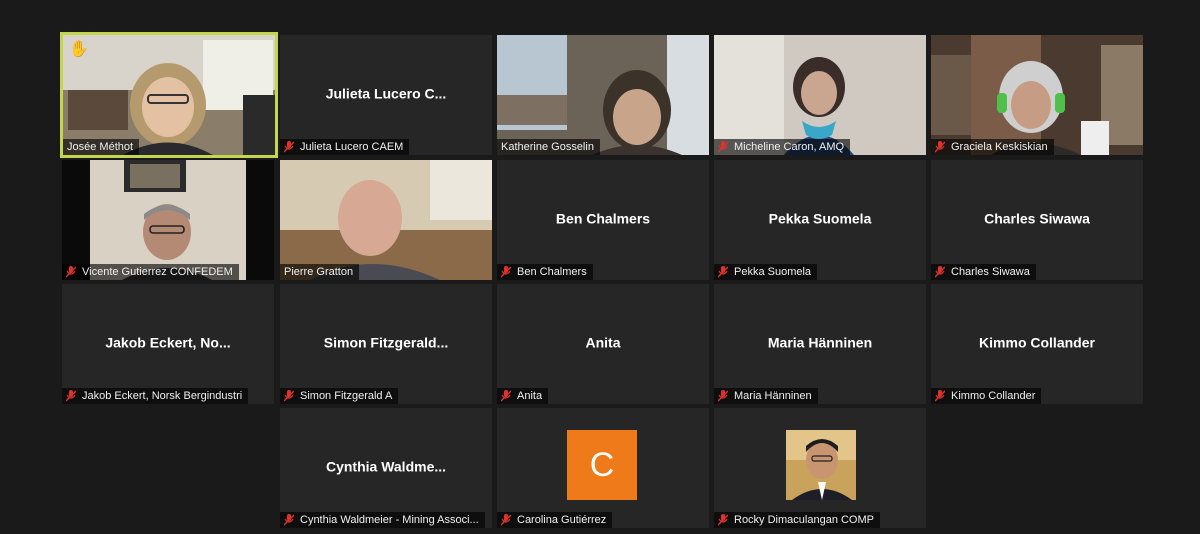 This screenshot has height=534, width=1200. Describe the element at coordinates (552, 272) in the screenshot. I see `participant-name: Ben Chalmers` at that location.